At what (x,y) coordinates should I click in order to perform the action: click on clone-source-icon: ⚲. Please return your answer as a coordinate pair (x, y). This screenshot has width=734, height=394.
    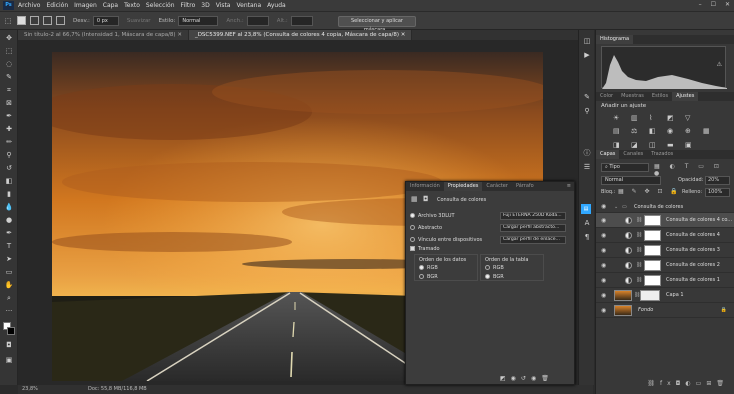
    Looking at the image, I should click on (587, 111).